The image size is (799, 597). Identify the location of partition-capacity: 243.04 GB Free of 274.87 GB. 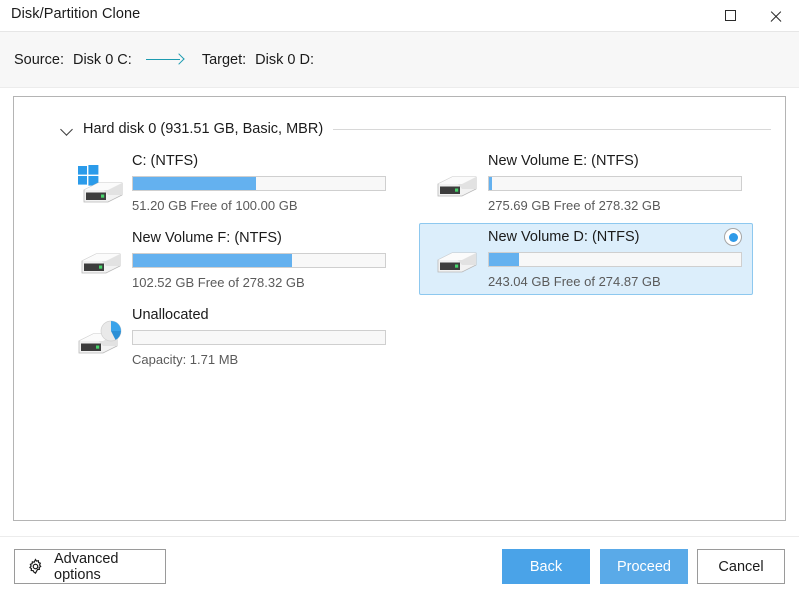
(574, 281).